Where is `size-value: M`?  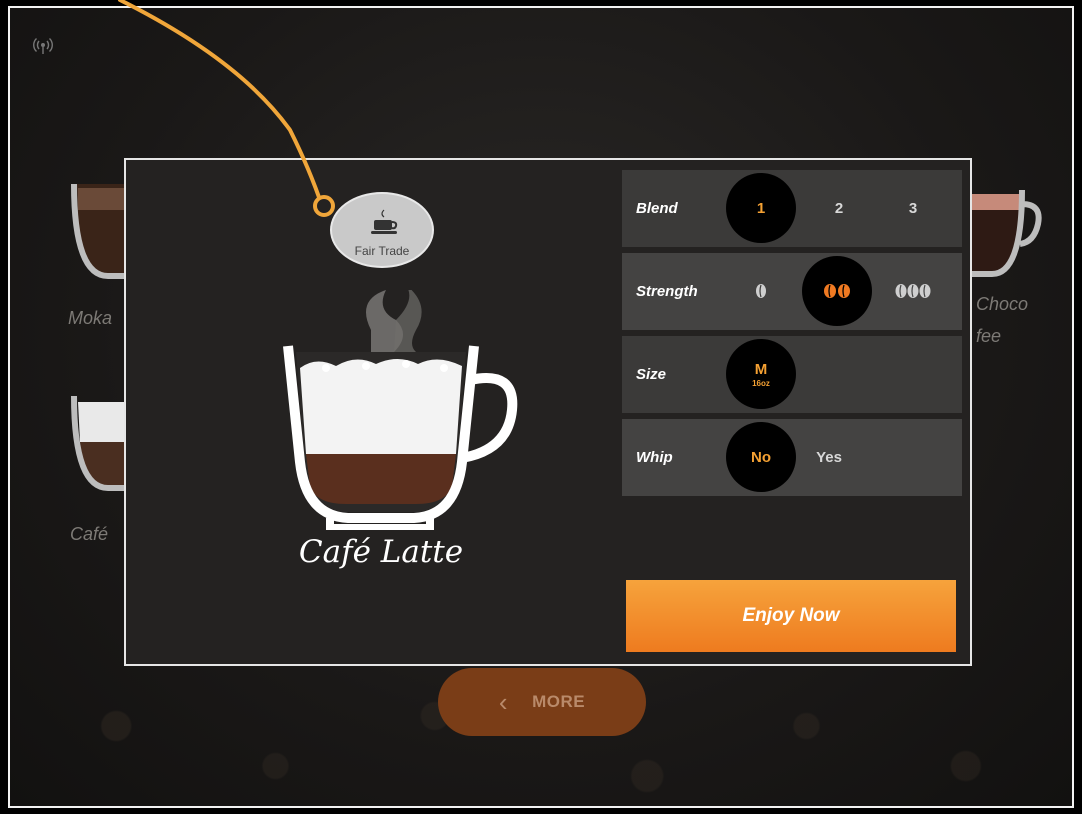 size-value: M is located at coordinates (761, 369).